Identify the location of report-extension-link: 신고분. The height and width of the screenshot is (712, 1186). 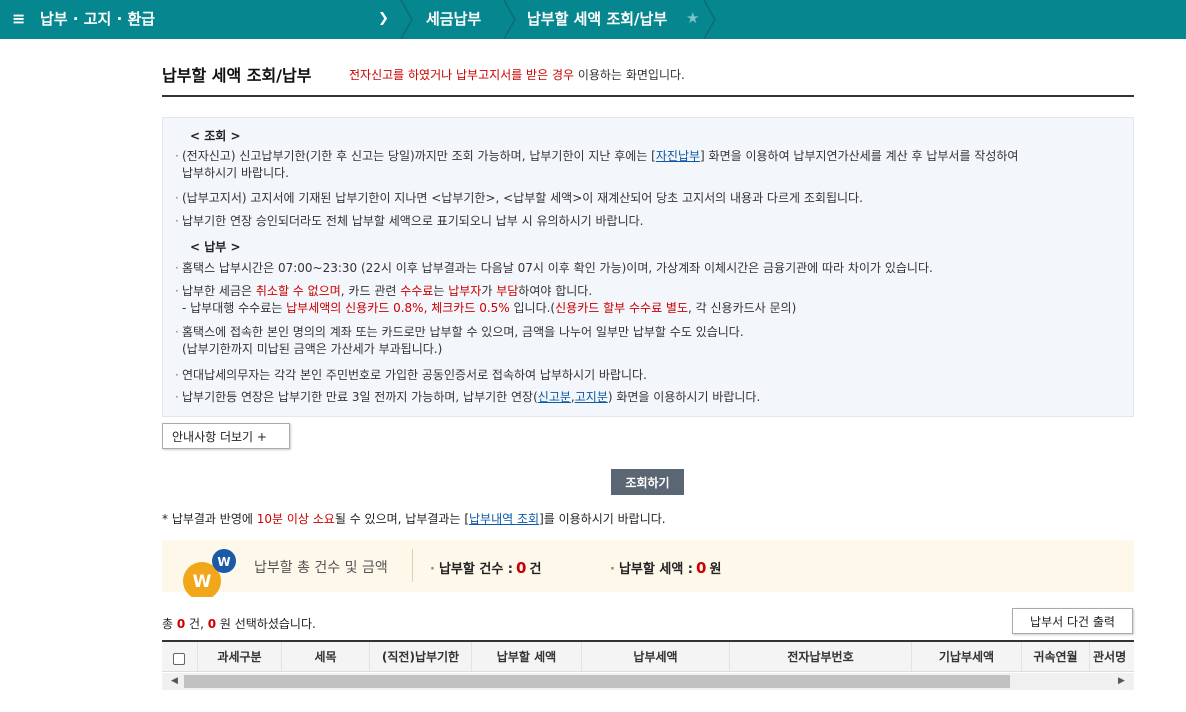
(554, 397).